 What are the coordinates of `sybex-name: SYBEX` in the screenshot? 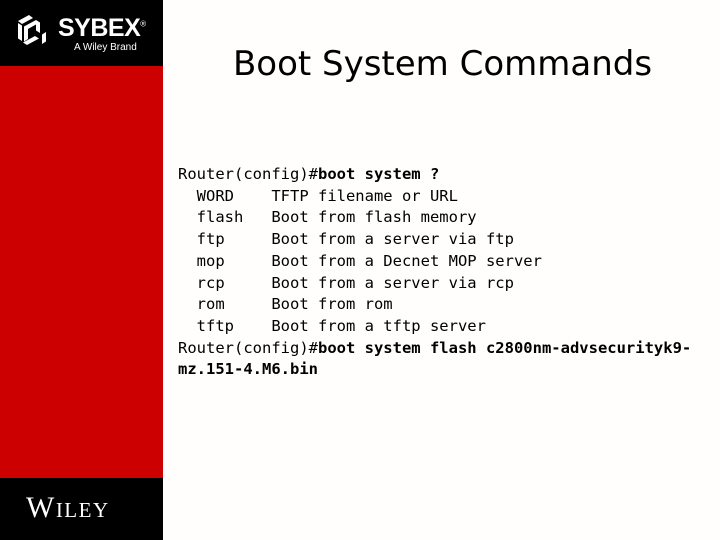 It's located at (99, 28).